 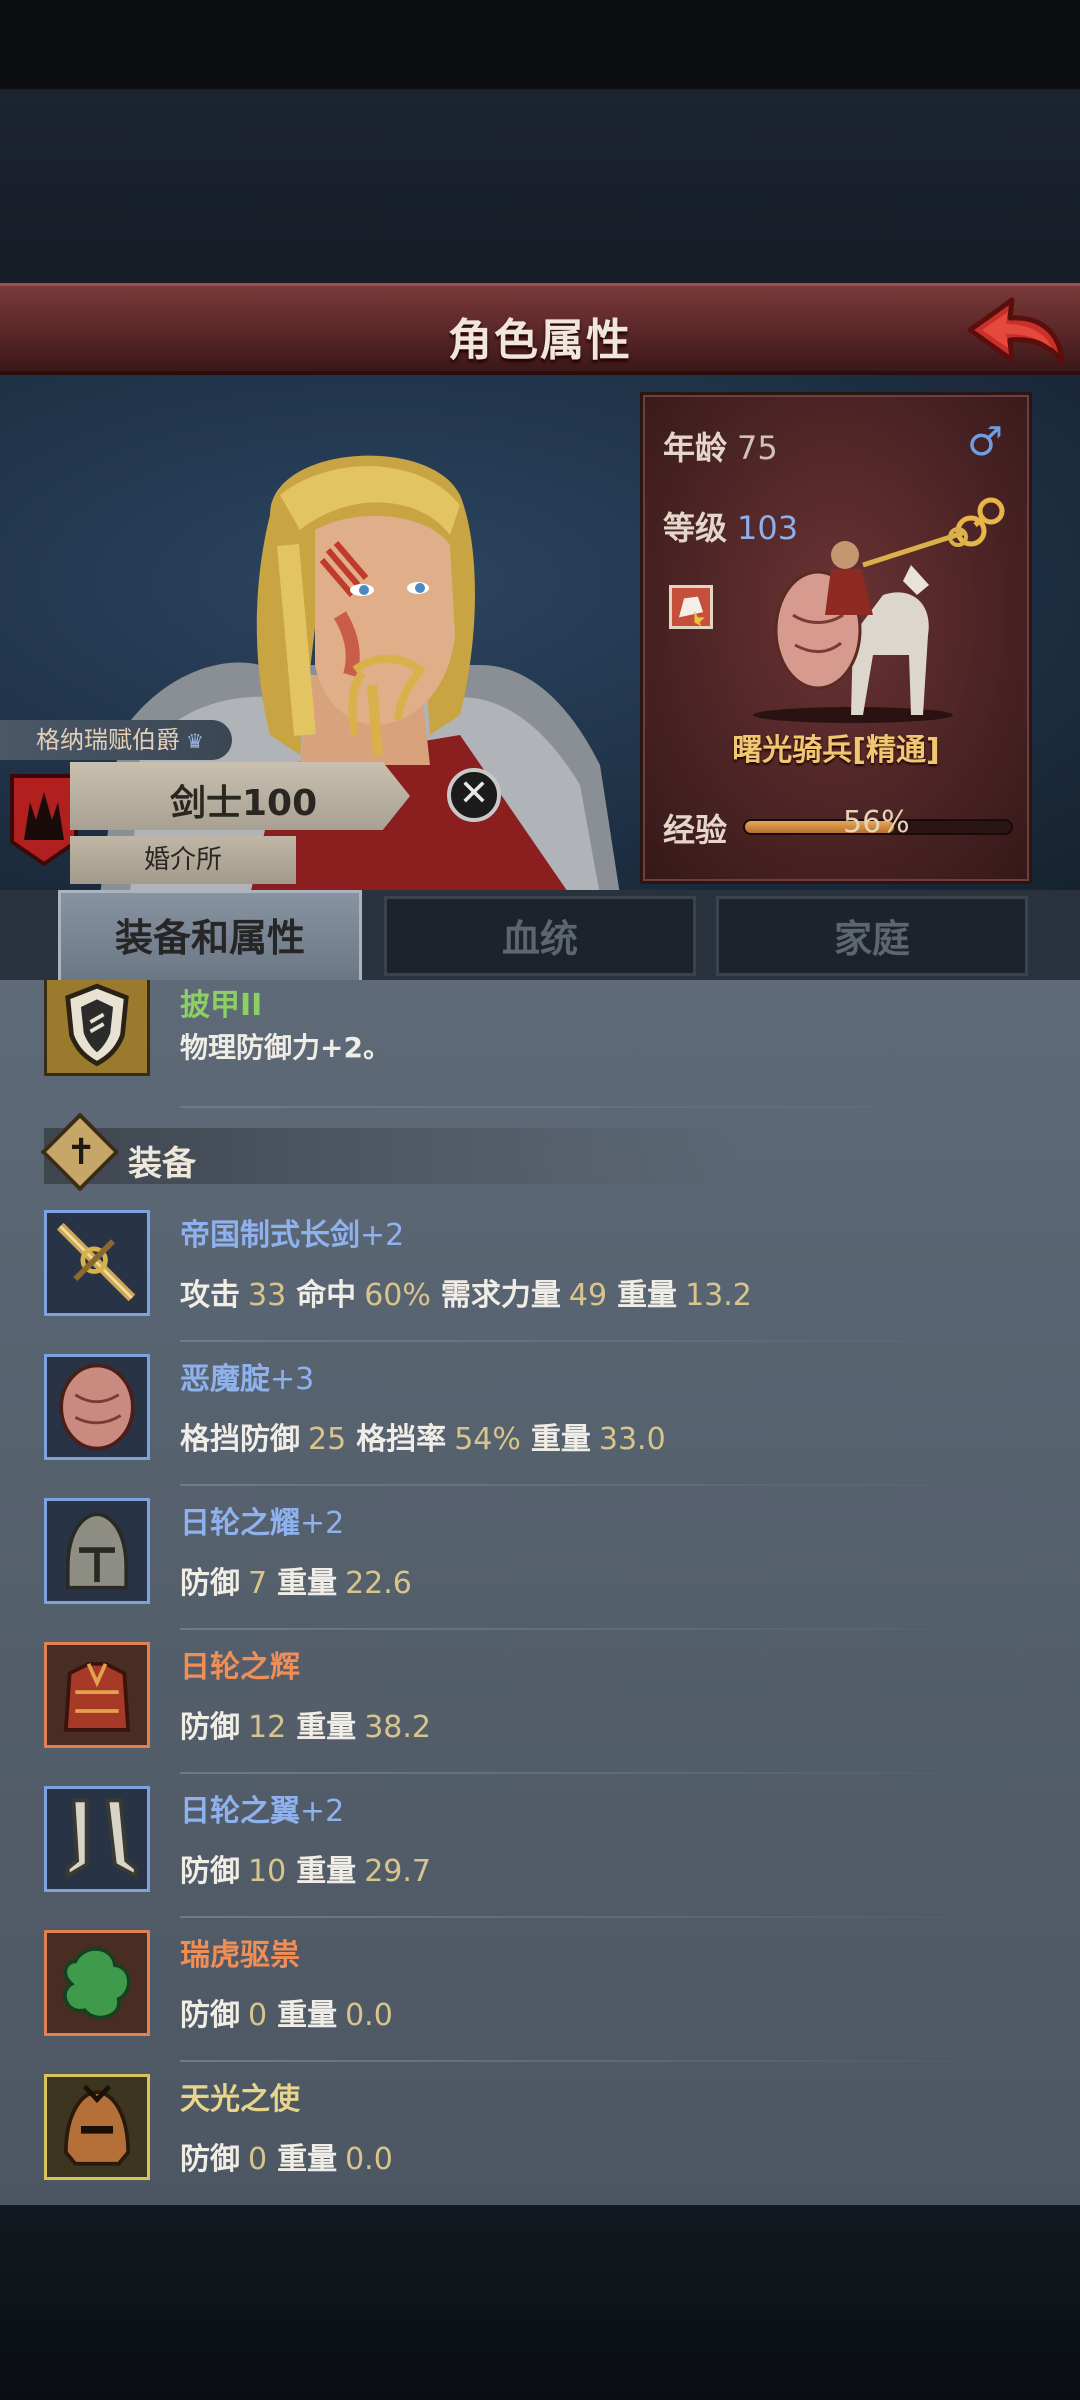 What do you see at coordinates (691, 607) in the screenshot?
I see `skill-badge-icon` at bounding box center [691, 607].